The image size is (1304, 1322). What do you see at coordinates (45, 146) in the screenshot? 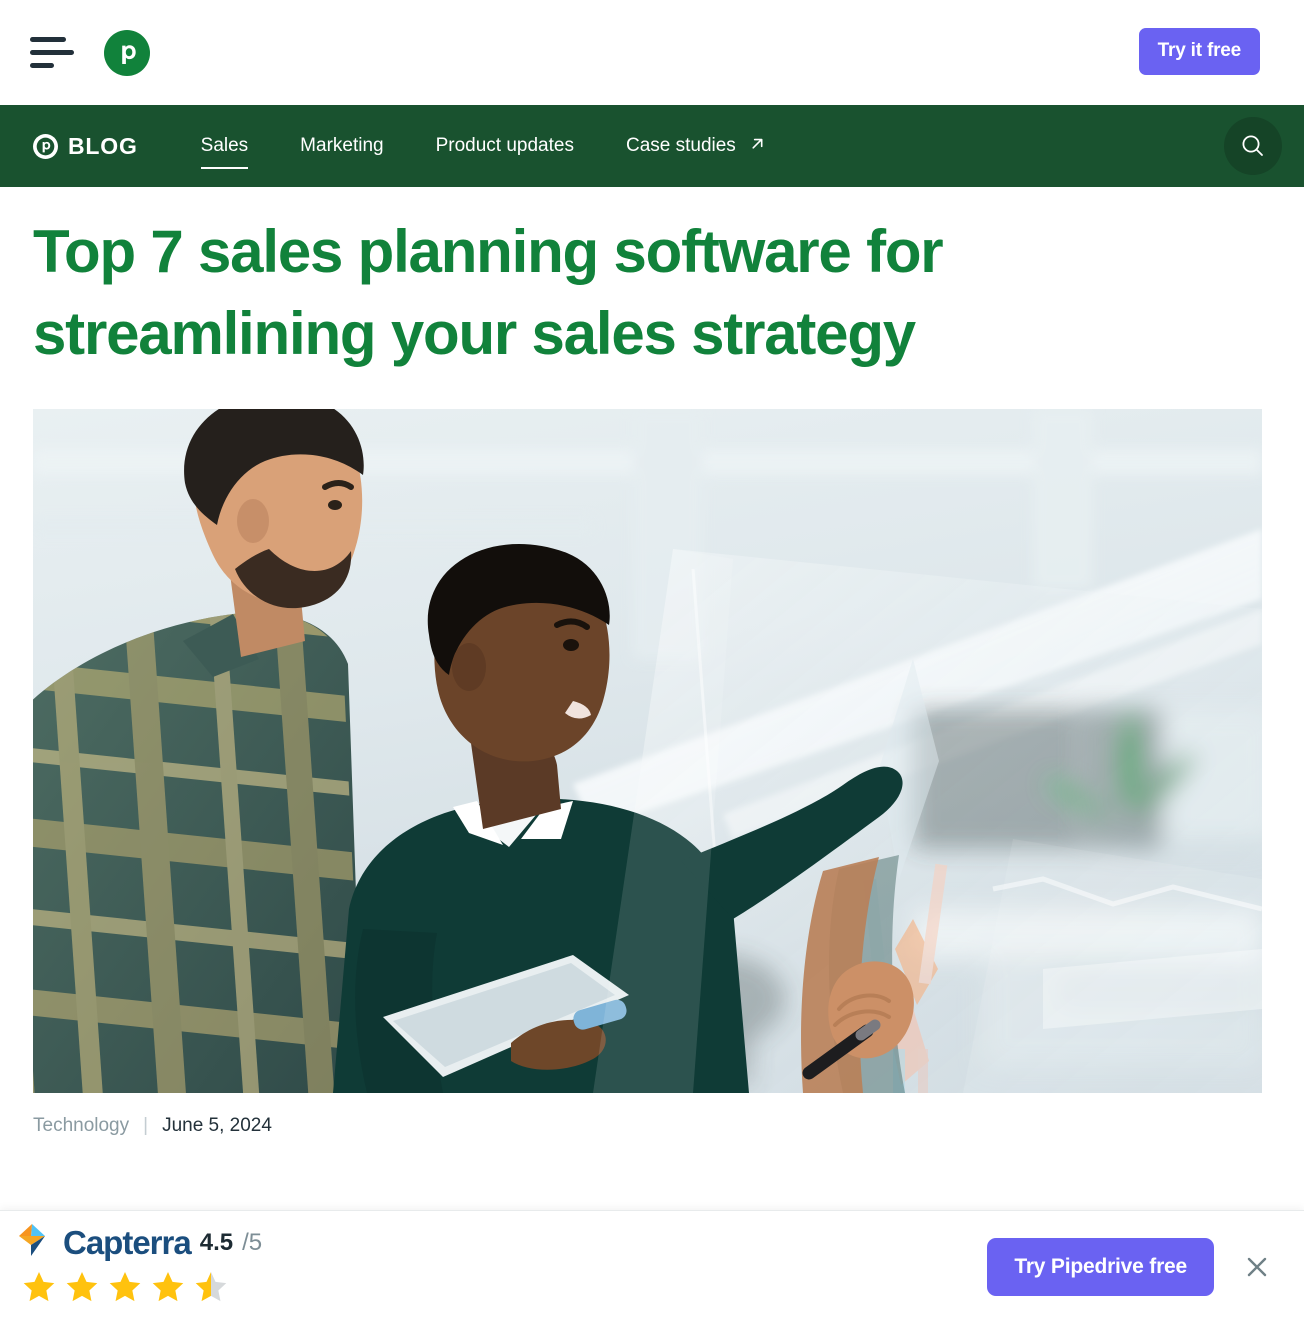
I see `pipedrive-circle-icon` at bounding box center [45, 146].